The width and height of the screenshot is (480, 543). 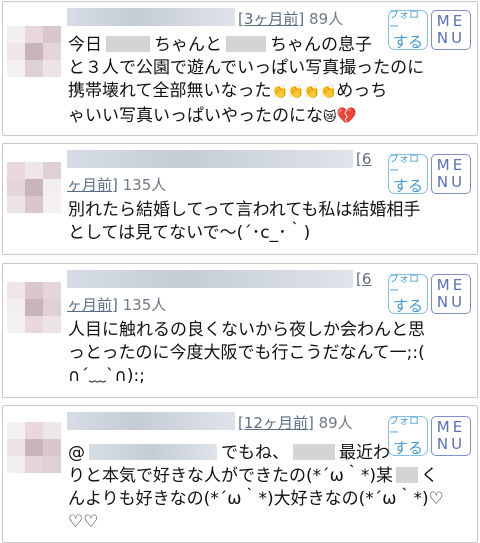 I want to click on text-segment: ちゃんの息子, so click(x=321, y=45).